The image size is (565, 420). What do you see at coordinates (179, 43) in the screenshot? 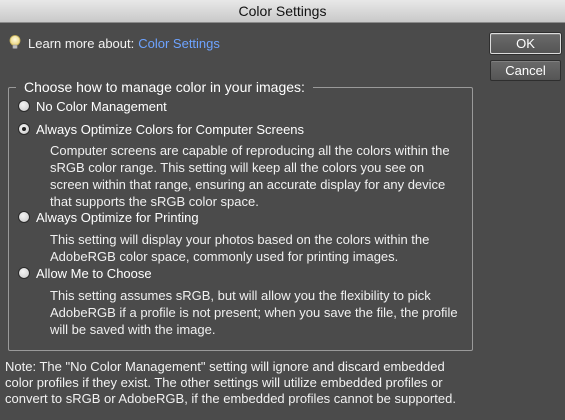
I see `color-settings-help-link: Color Settings` at bounding box center [179, 43].